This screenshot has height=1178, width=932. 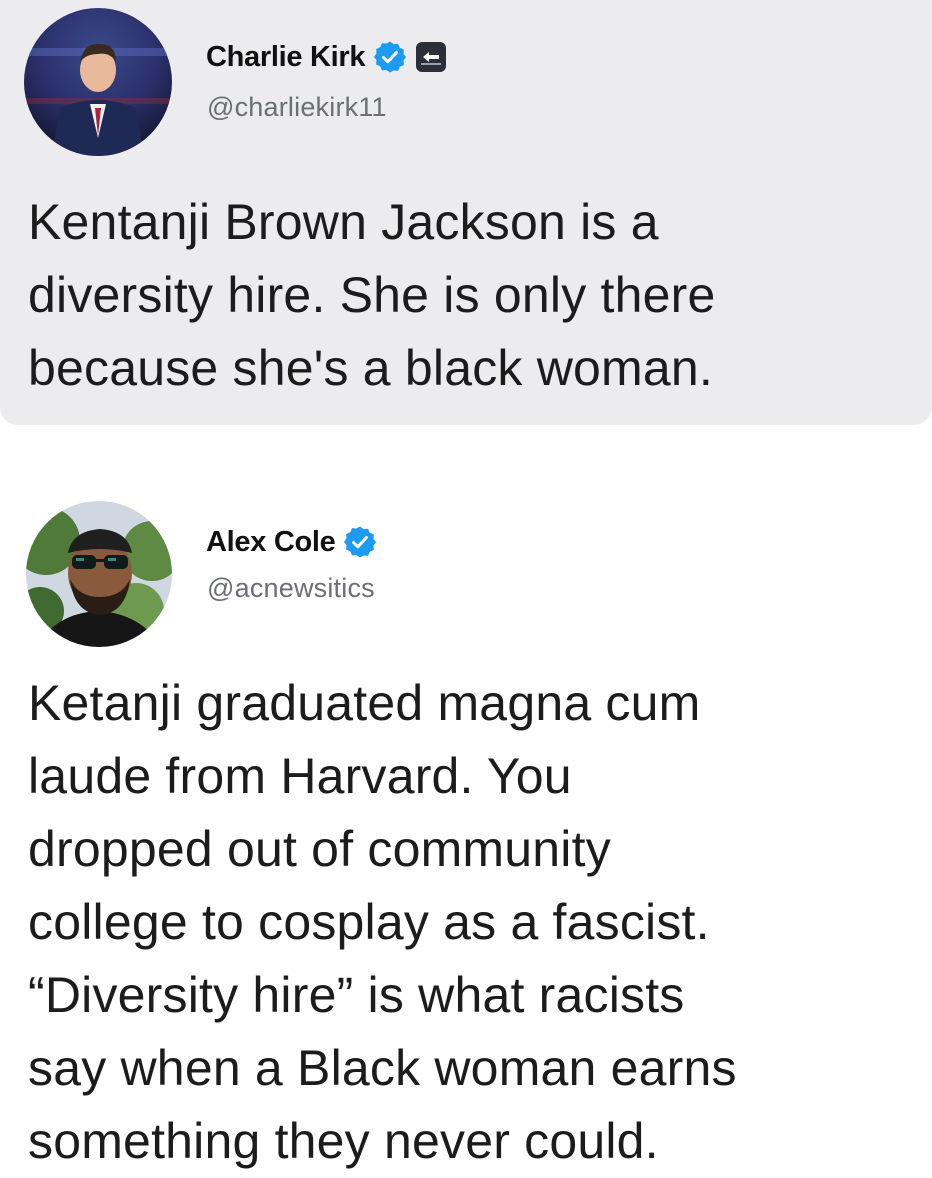 I want to click on tweet-text-line: something they never could., so click(x=343, y=1141).